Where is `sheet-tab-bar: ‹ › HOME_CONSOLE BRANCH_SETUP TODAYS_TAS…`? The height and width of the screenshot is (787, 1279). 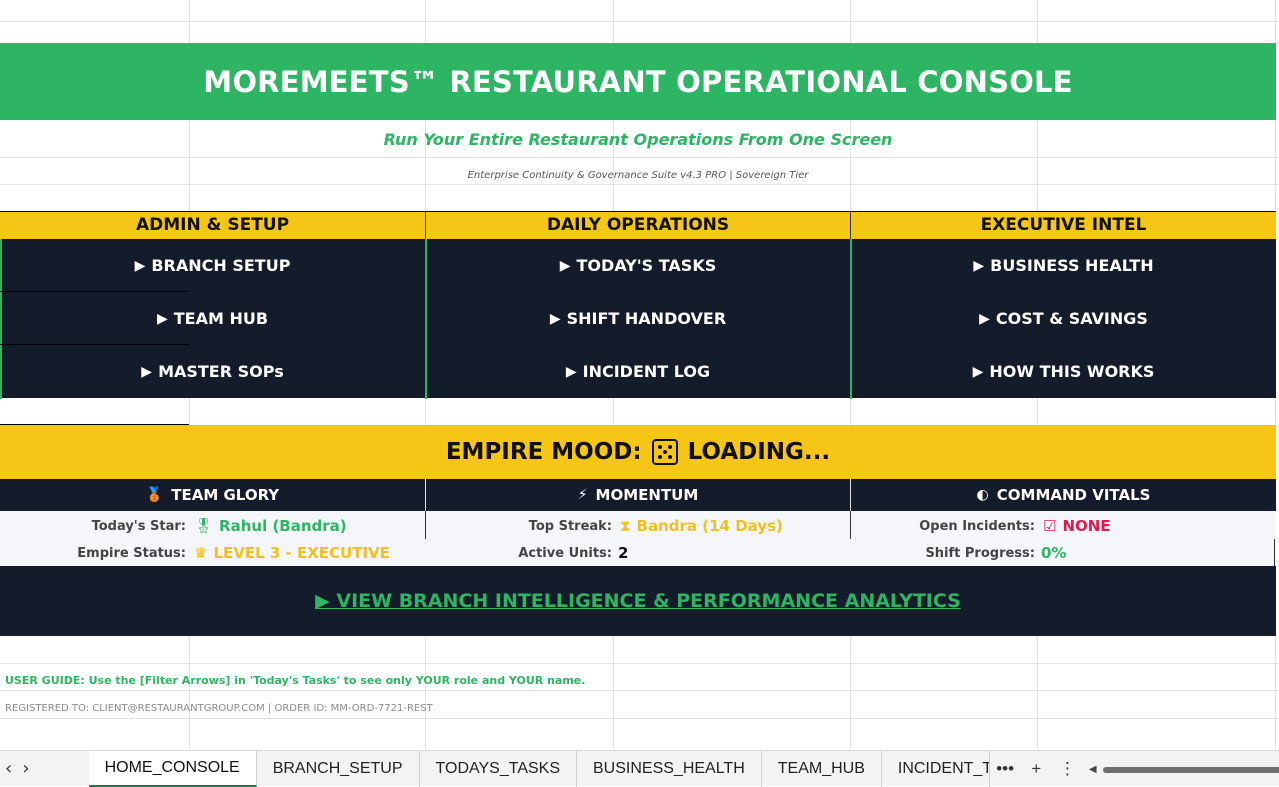
sheet-tab-bar: ‹ › HOME_CONSOLE BRANCH_SETUP TODAYS_TAS… is located at coordinates (639, 768).